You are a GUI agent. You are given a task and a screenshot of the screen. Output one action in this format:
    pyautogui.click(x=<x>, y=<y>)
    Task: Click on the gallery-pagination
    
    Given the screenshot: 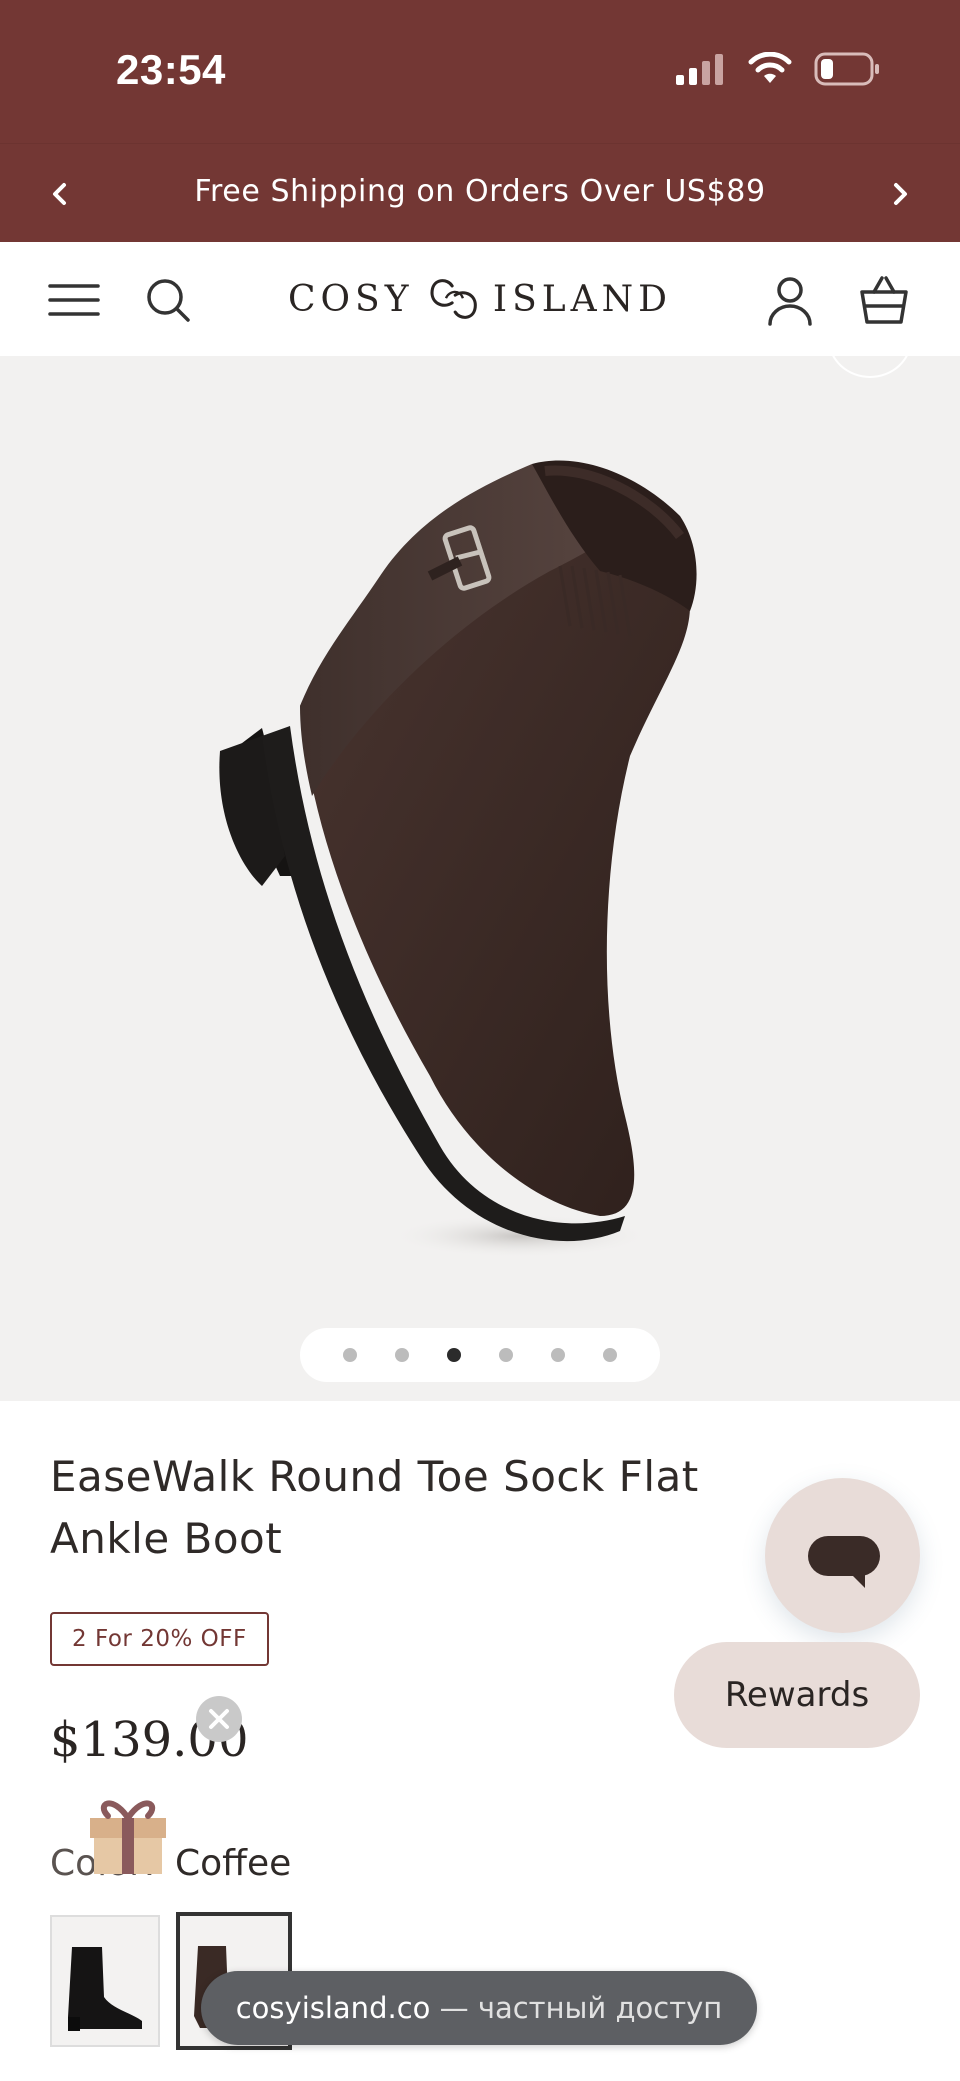 What is the action you would take?
    pyautogui.click(x=480, y=1355)
    